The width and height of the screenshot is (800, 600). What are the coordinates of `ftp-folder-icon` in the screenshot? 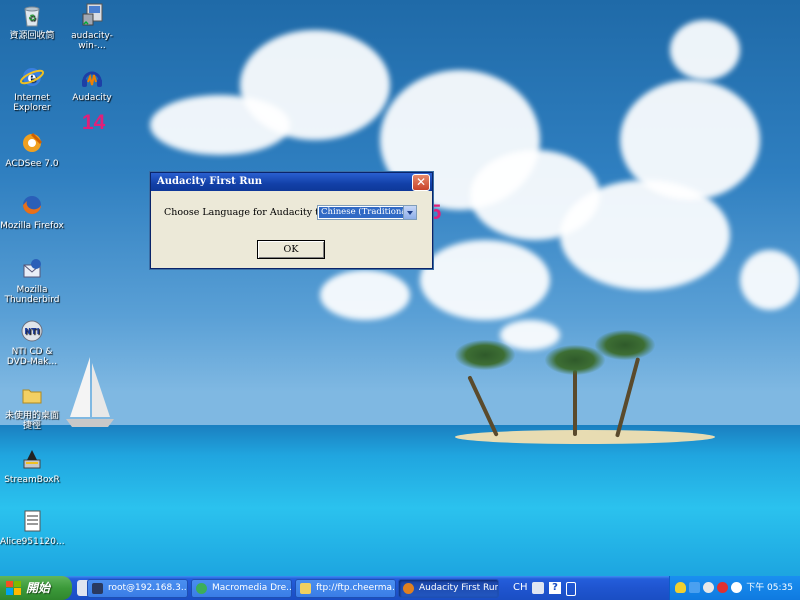 It's located at (305, 588).